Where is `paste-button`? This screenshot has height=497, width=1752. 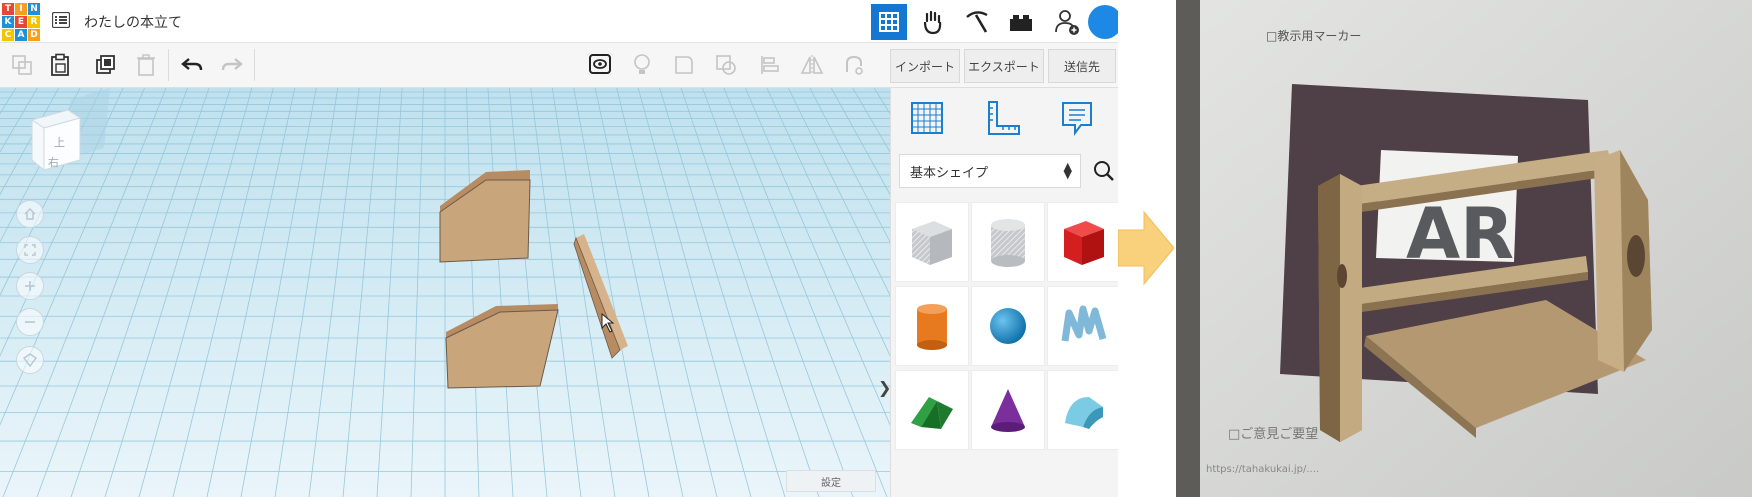 paste-button is located at coordinates (60, 65).